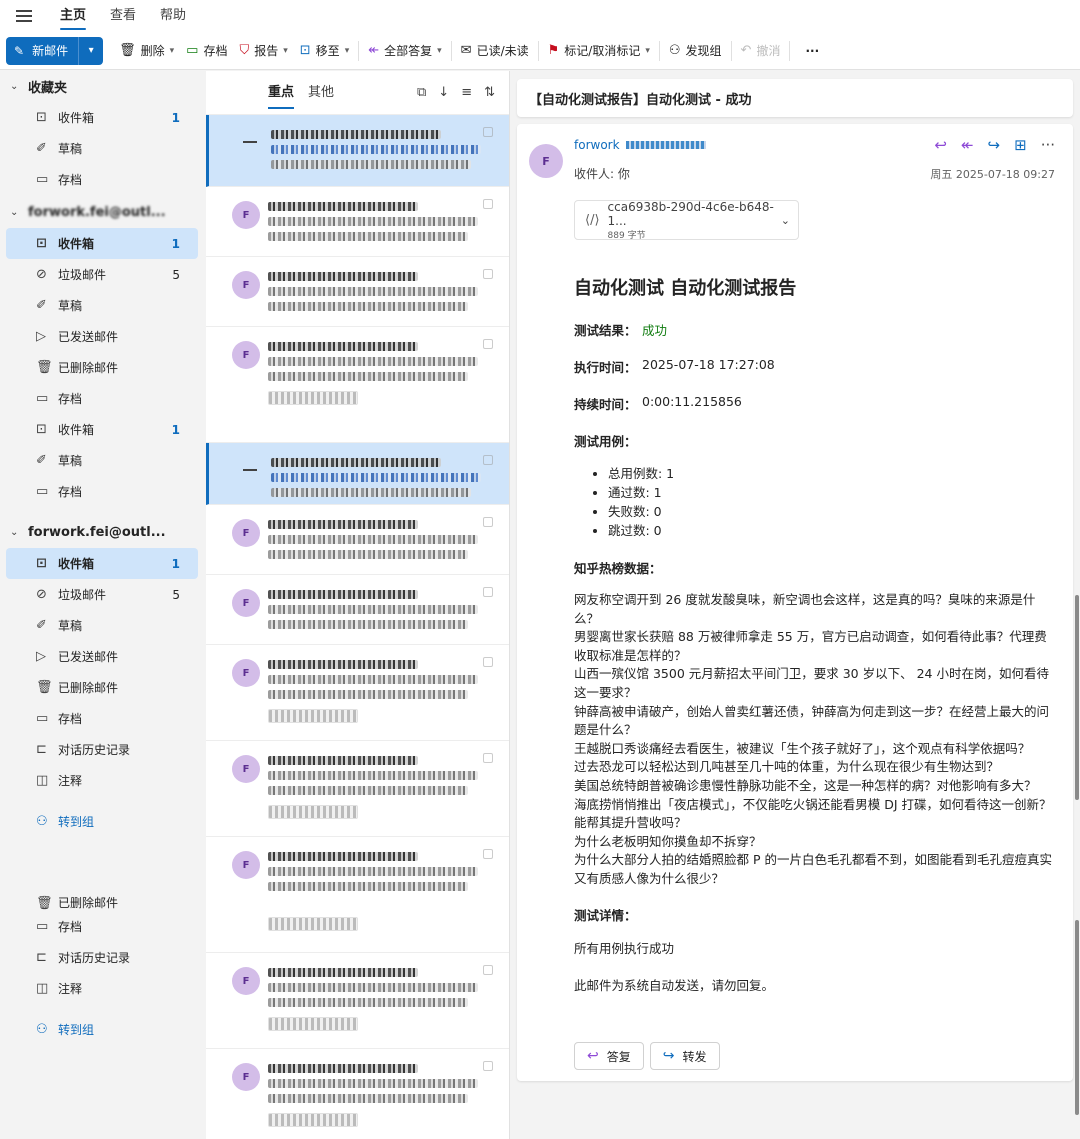 The width and height of the screenshot is (1080, 1139). I want to click on apps-icon: ⊞, so click(1020, 145).